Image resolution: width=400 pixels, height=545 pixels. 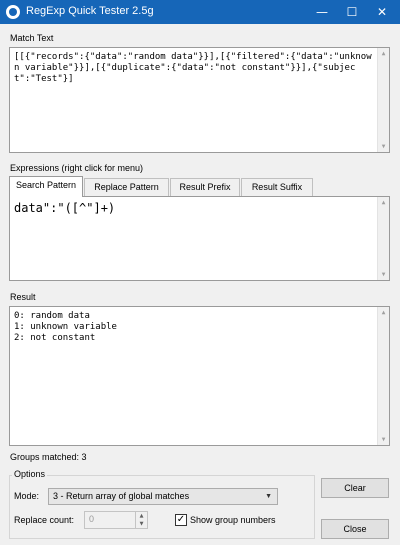 I want to click on tab-result-prefix: Result Prefix, so click(x=205, y=187).